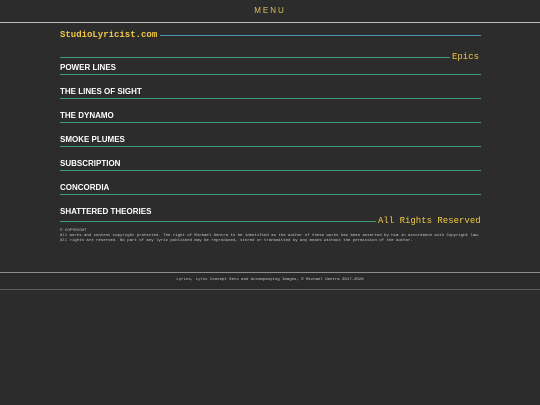 Image resolution: width=540 pixels, height=405 pixels. I want to click on menu-item-power-lines: POWER LINES, so click(270, 75).